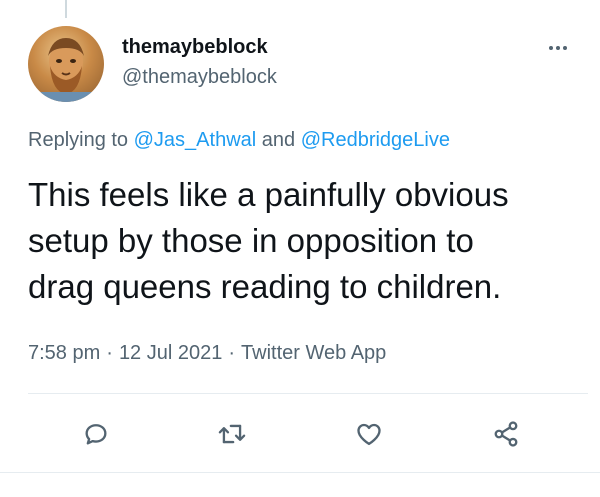  I want to click on tweet-text-line: drag queens reading to children., so click(265, 286).